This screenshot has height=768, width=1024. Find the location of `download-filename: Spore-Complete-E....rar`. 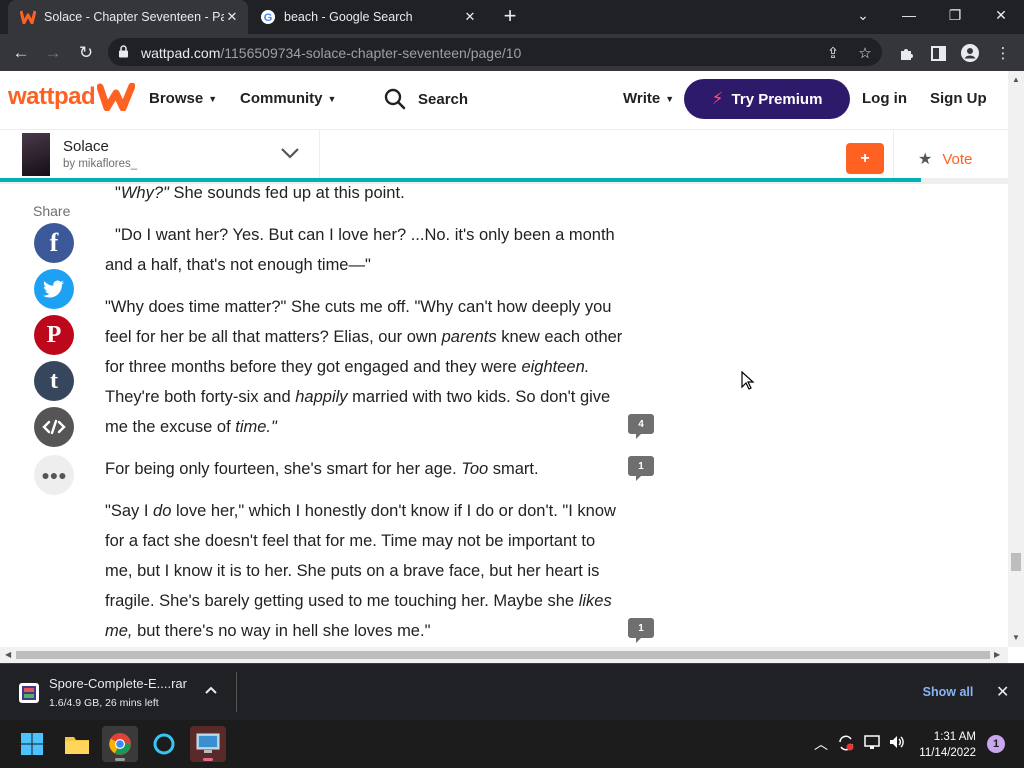

download-filename: Spore-Complete-E....rar is located at coordinates (118, 683).